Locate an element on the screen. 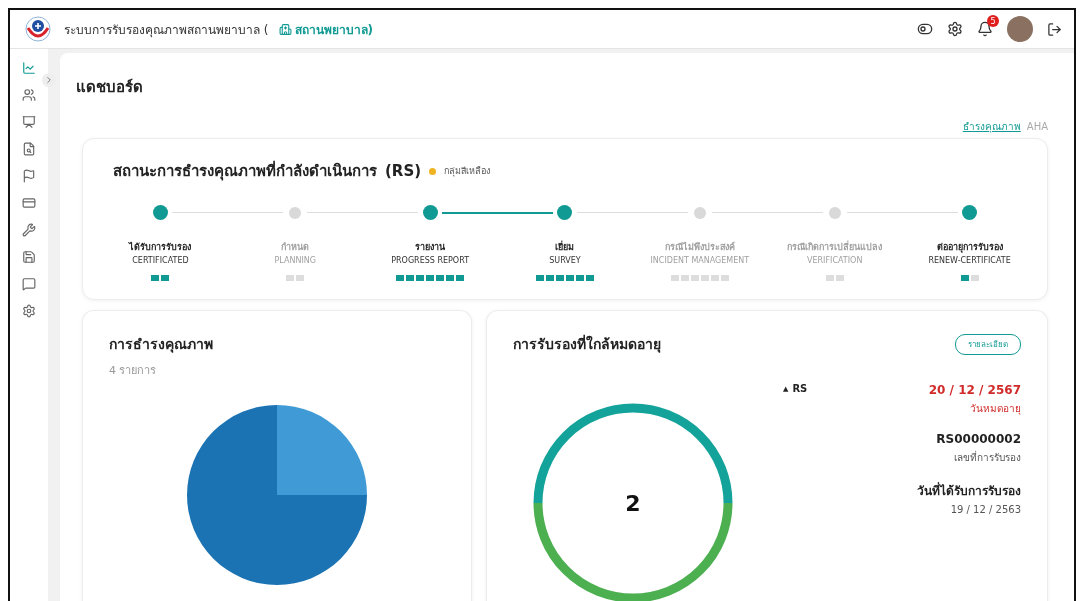 The image size is (1084, 601). page-title: แดชบอร์ด is located at coordinates (110, 87).